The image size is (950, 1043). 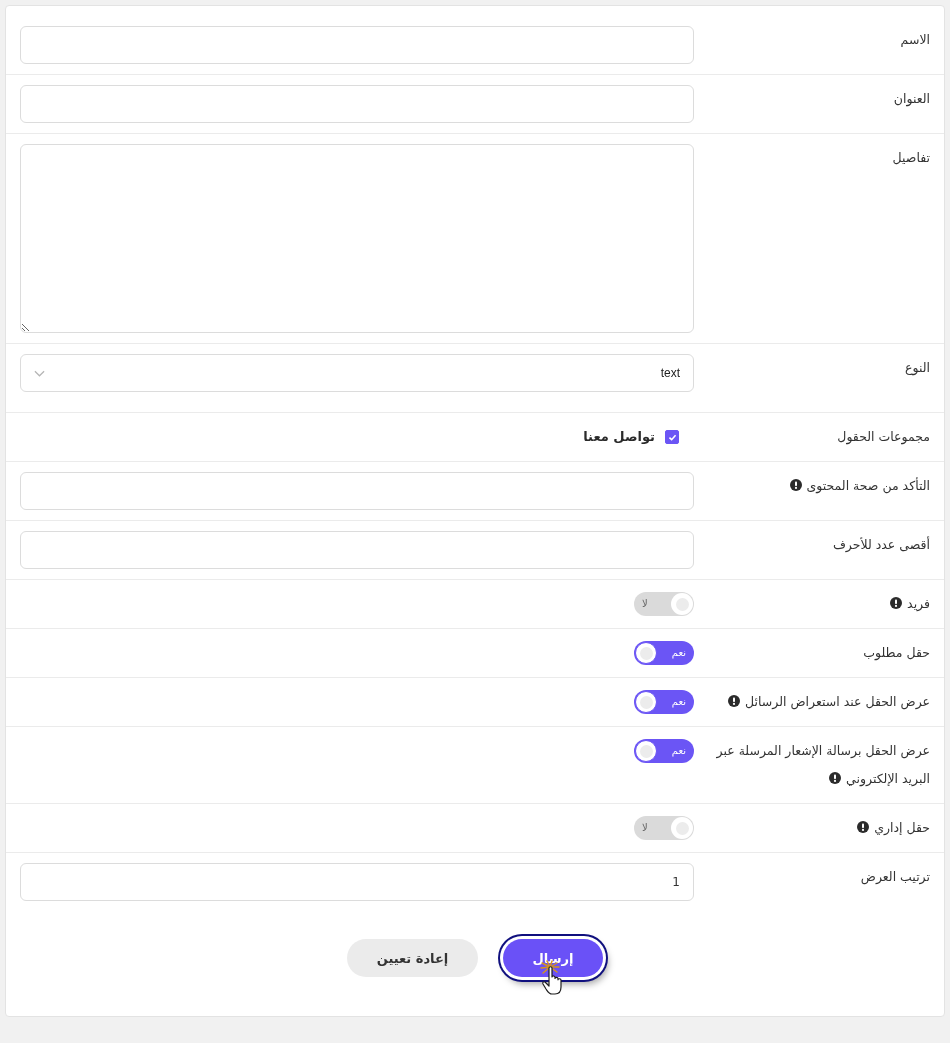 What do you see at coordinates (39, 373) in the screenshot?
I see `chevron-down-icon` at bounding box center [39, 373].